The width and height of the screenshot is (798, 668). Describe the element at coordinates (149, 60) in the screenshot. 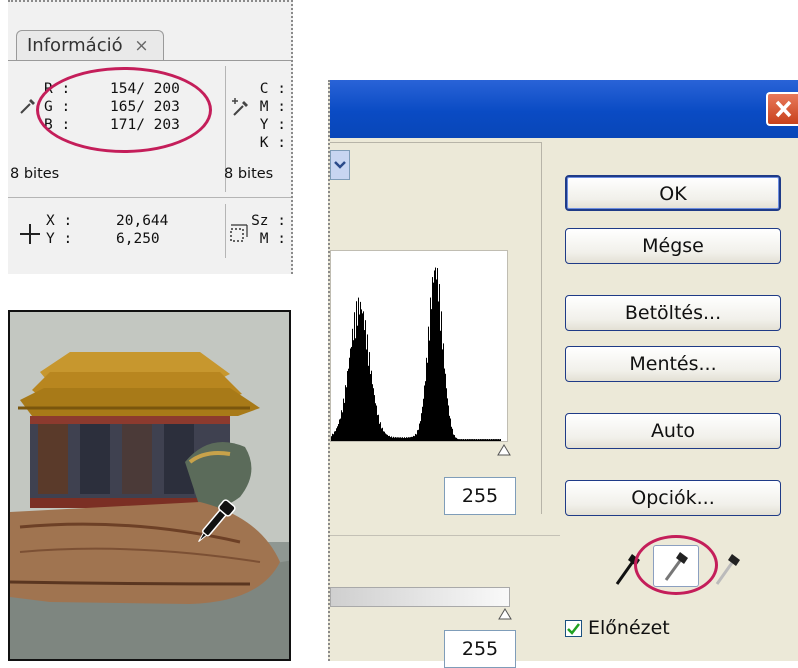

I see `panel-header-divider` at that location.